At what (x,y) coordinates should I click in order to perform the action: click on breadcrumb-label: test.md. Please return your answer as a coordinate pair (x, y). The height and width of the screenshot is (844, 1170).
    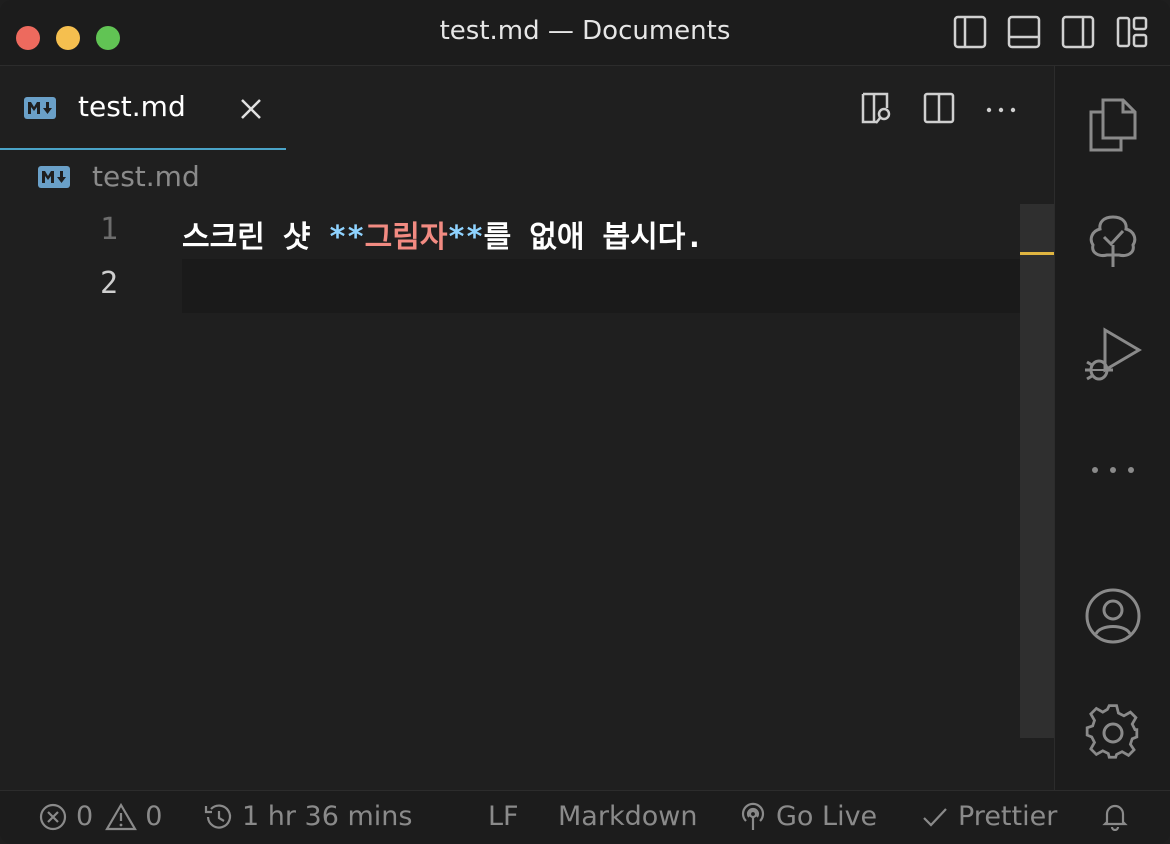
    Looking at the image, I should click on (146, 176).